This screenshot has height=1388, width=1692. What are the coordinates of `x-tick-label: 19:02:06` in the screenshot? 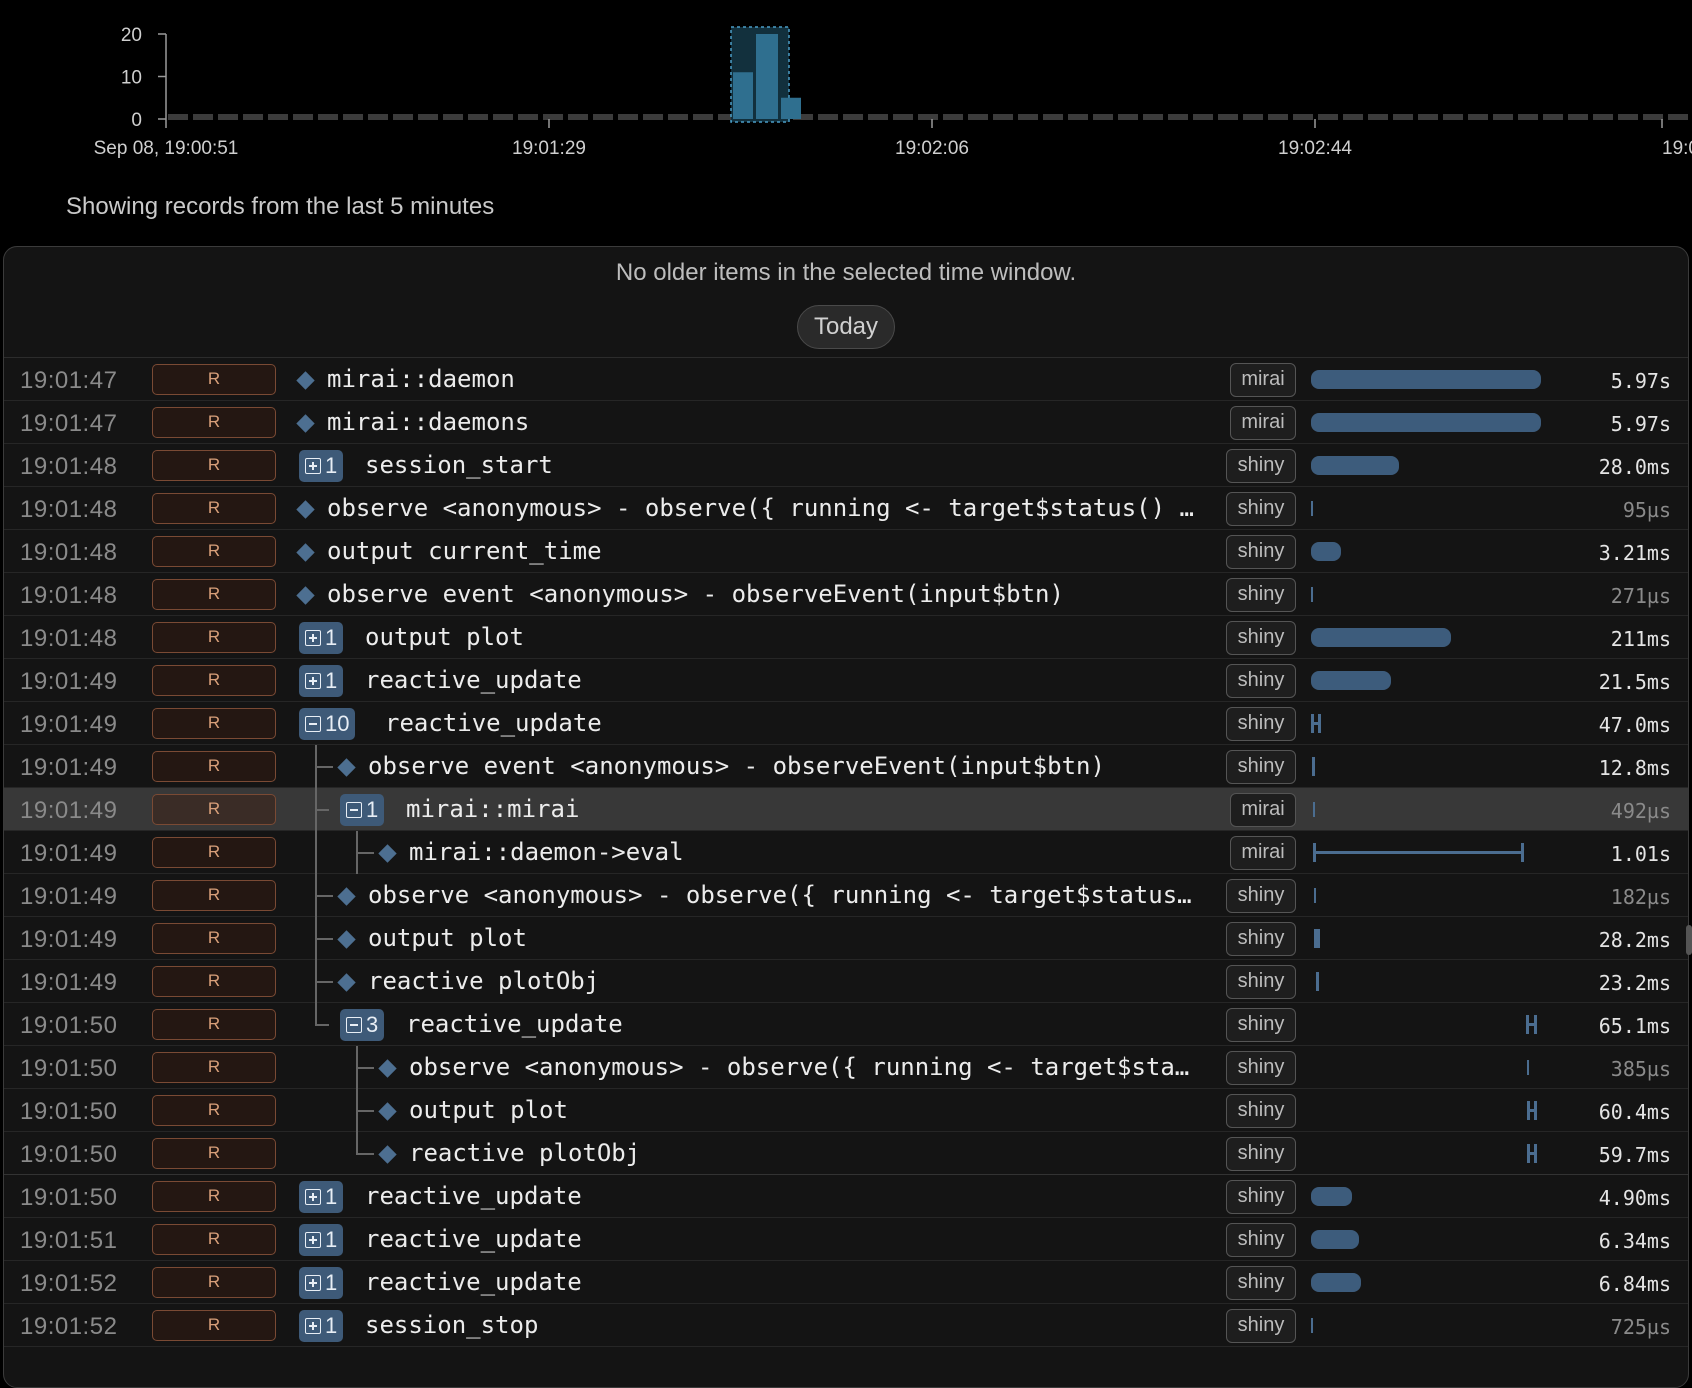 It's located at (932, 148).